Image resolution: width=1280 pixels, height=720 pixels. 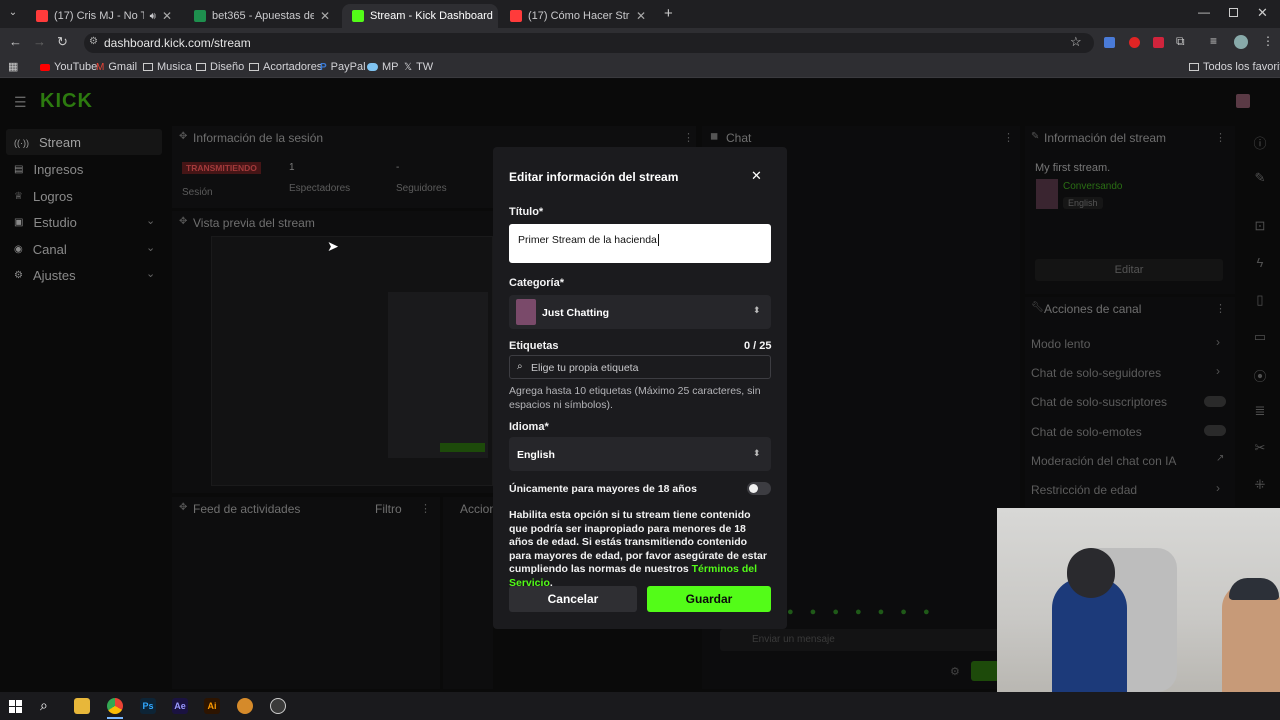 I want to click on feed-filter-button: Filtro, so click(x=388, y=509).